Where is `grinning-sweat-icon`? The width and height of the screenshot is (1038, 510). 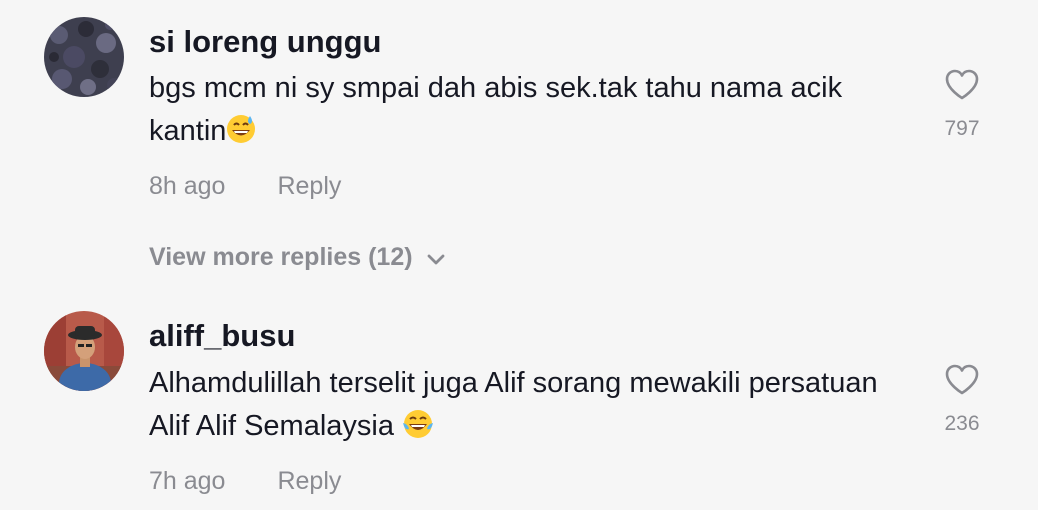 grinning-sweat-icon is located at coordinates (241, 135).